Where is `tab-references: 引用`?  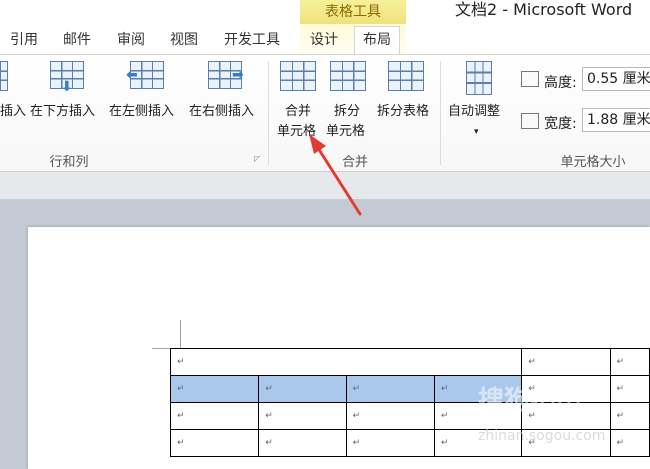 tab-references: 引用 is located at coordinates (24, 40).